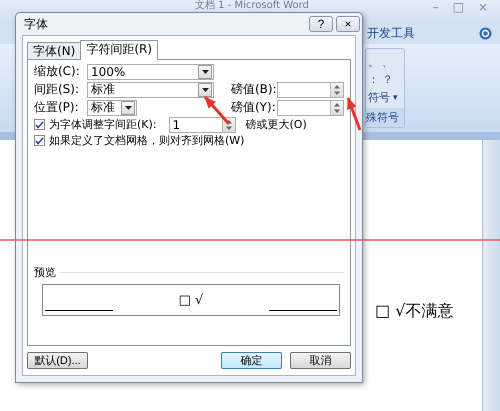 The image size is (500, 411). What do you see at coordinates (414, 310) in the screenshot?
I see `document-text: □ √不满意` at bounding box center [414, 310].